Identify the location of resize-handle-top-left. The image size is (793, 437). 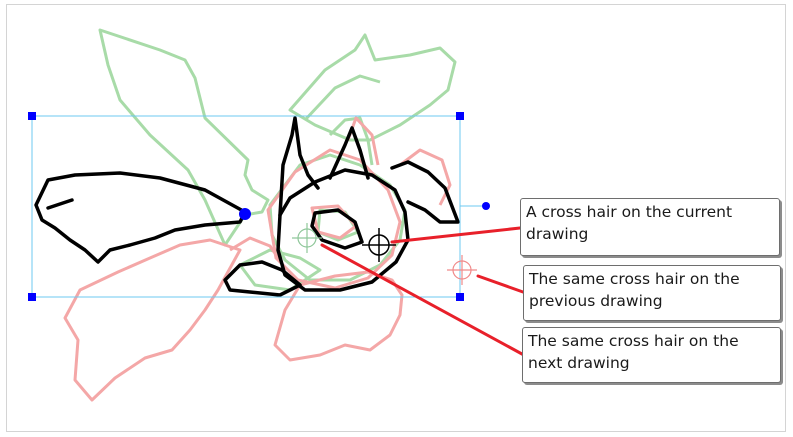
(32, 116).